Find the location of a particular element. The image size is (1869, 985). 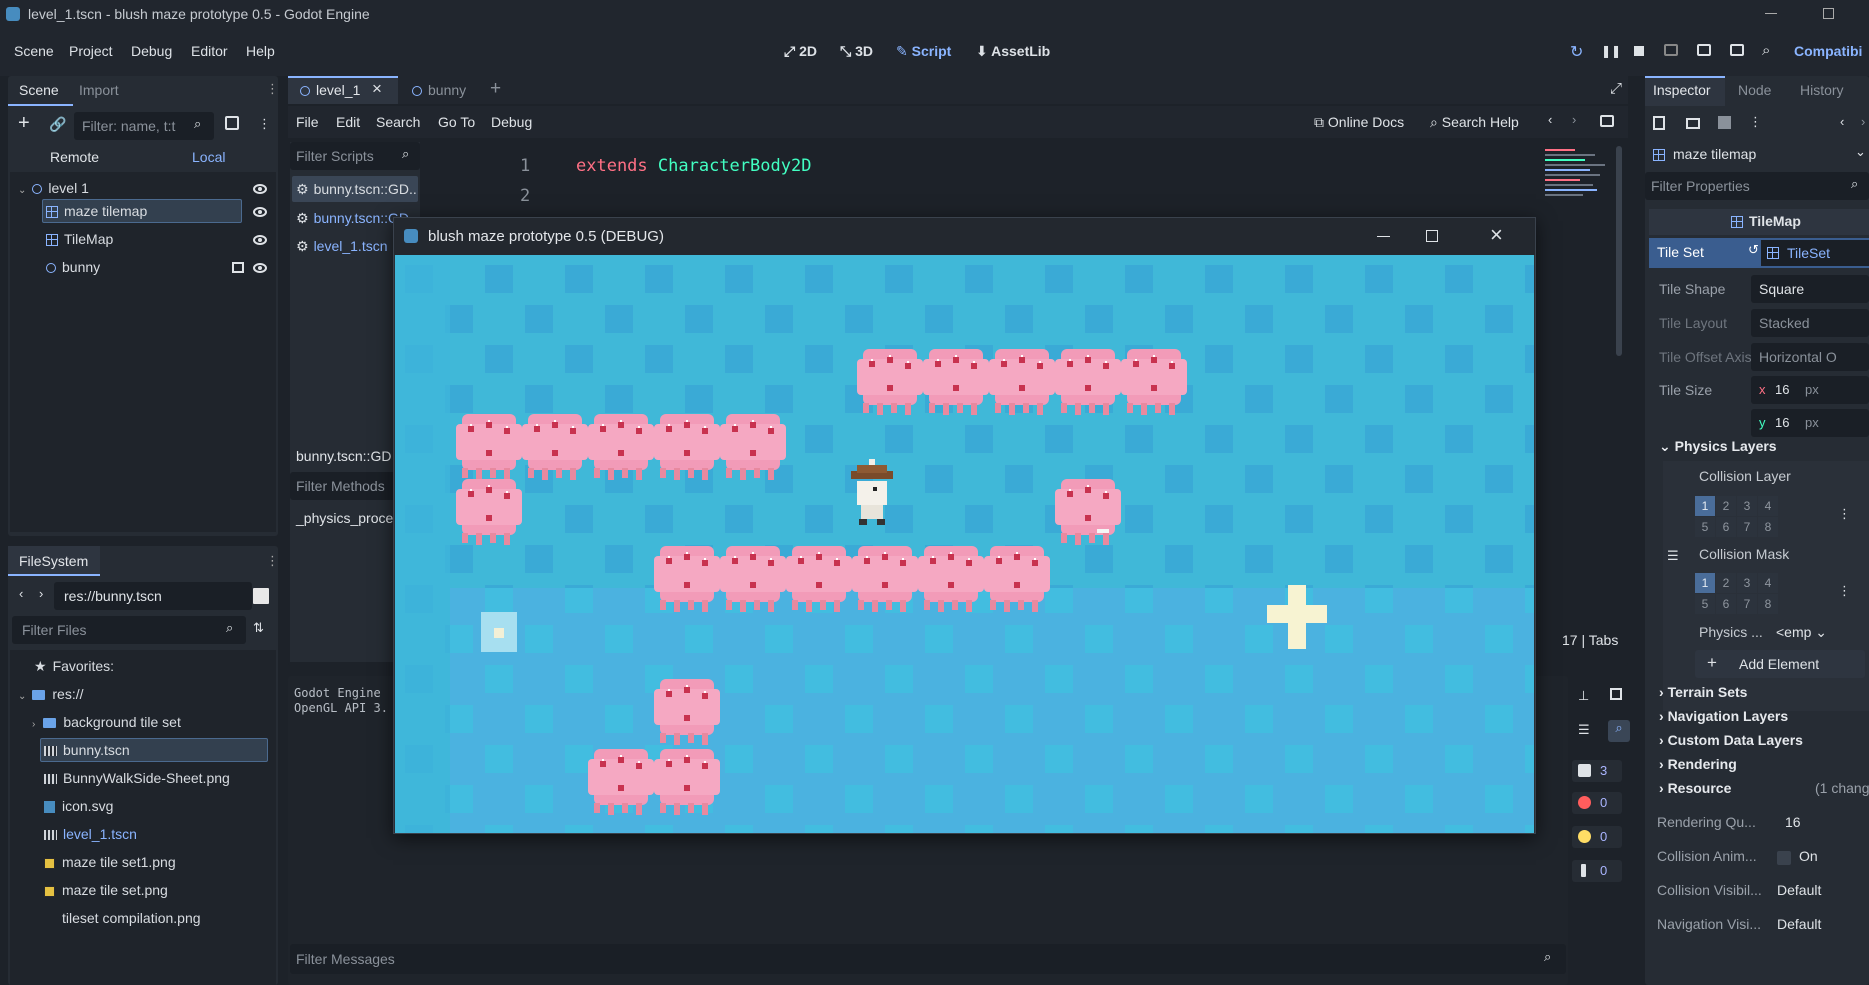

copy-output-icon is located at coordinates (1616, 694).